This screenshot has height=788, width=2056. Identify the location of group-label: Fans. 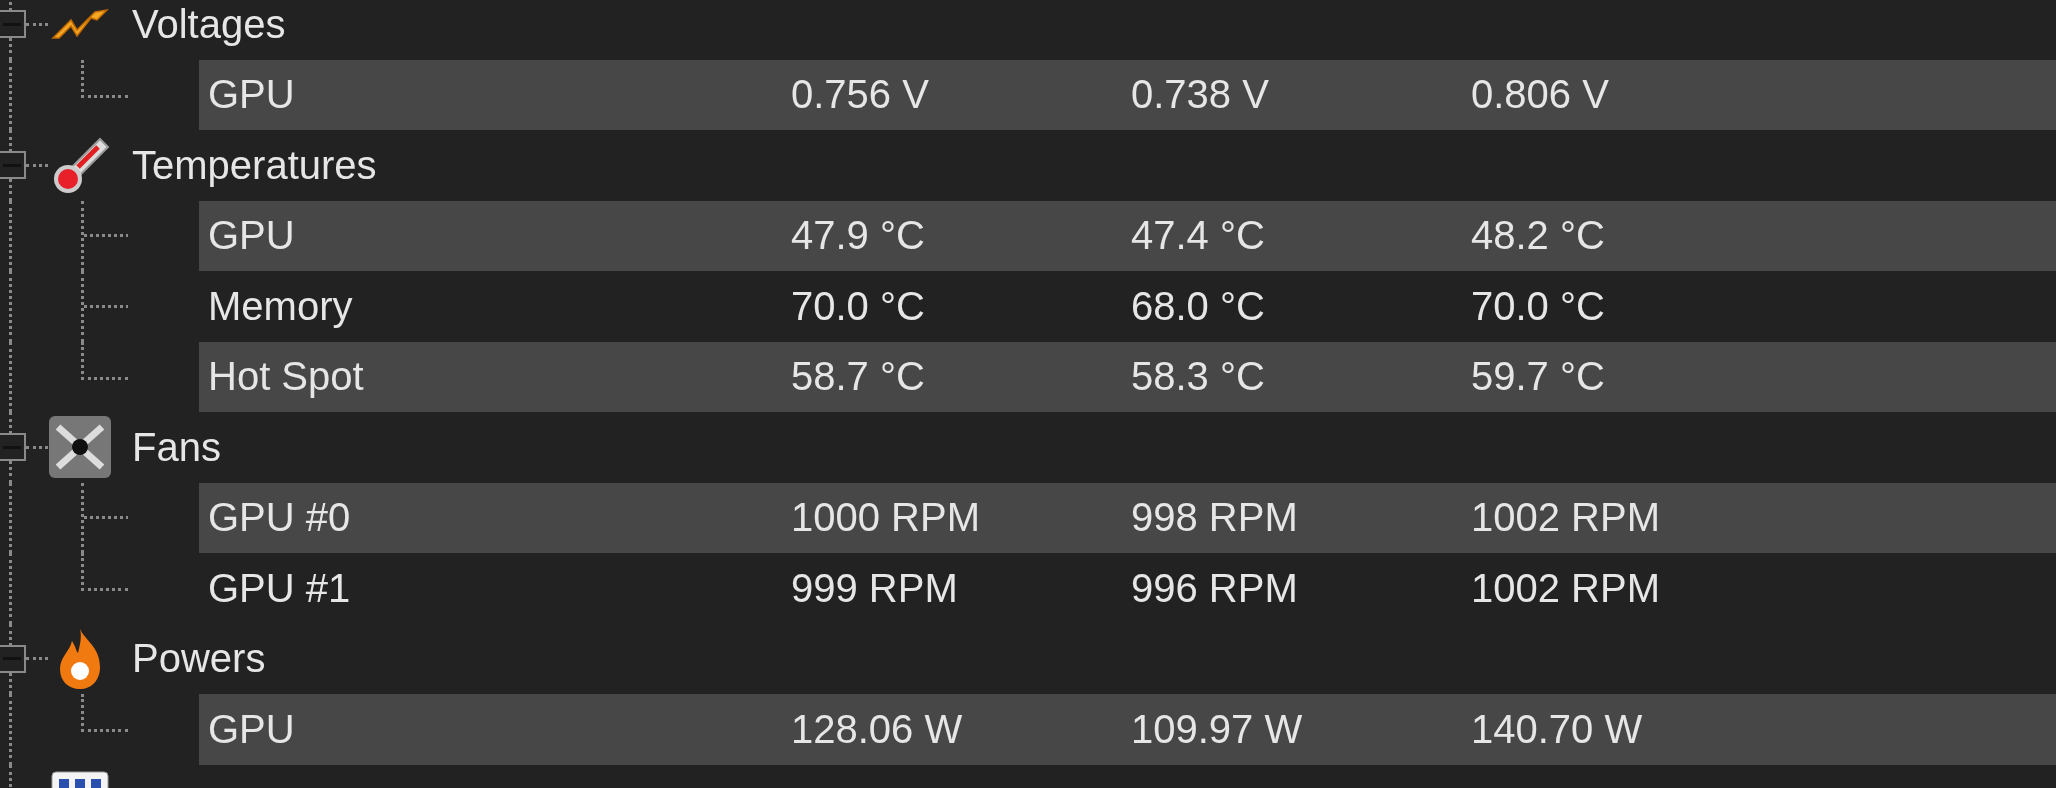
(176, 447).